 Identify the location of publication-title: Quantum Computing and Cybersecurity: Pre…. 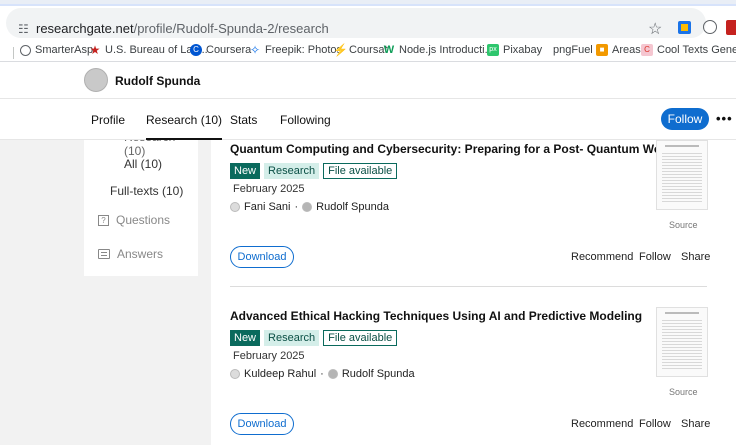
(453, 149).